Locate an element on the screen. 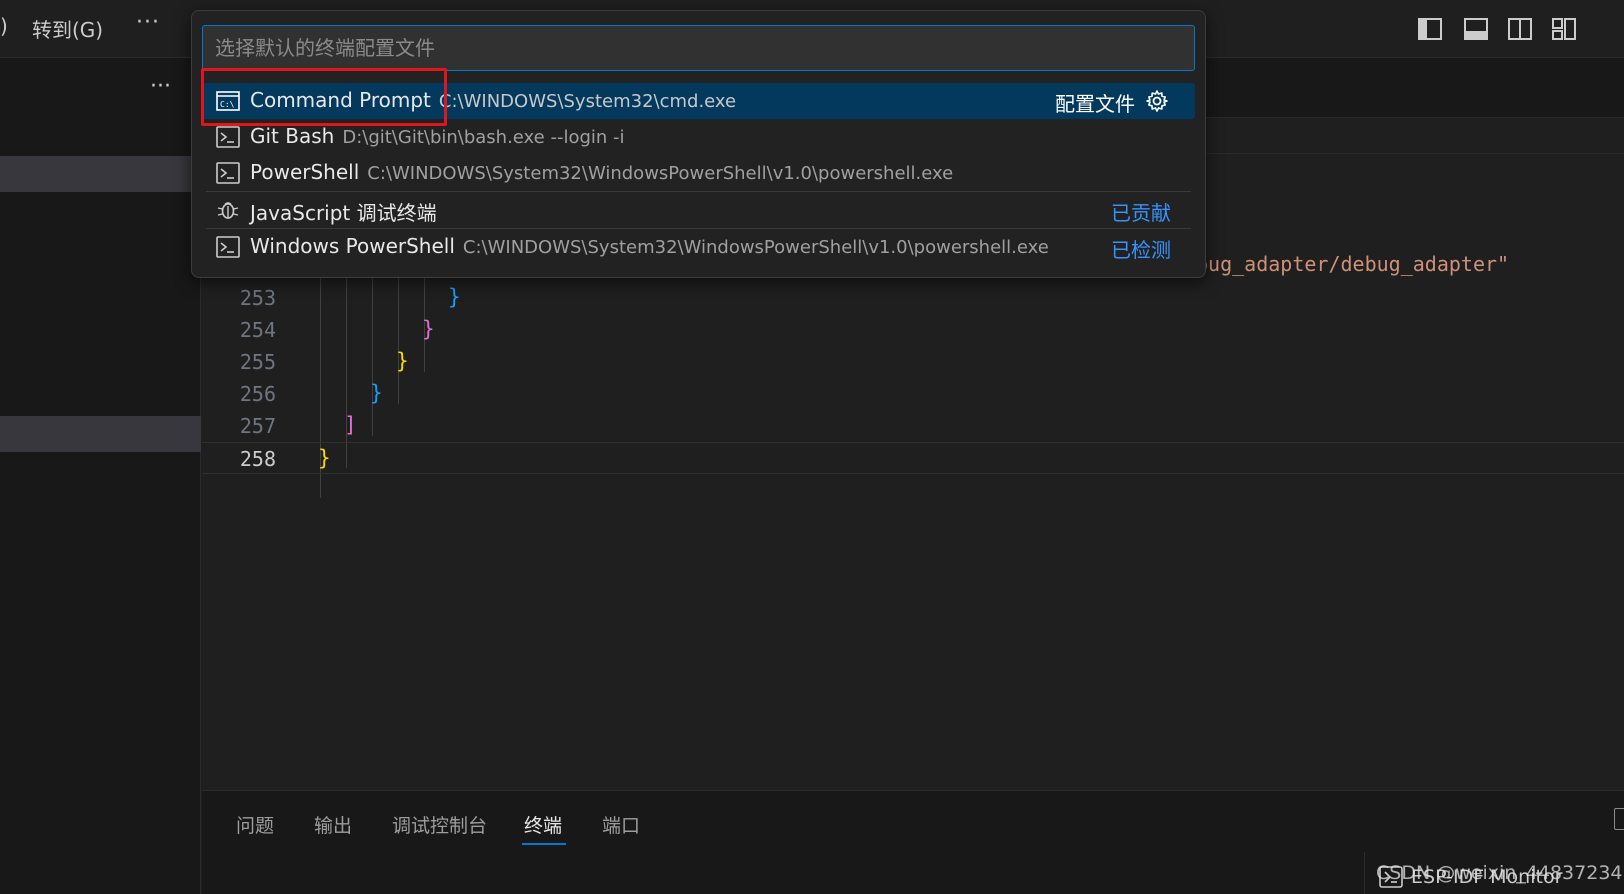 This screenshot has height=894, width=1624. quick-pick-item-description: C:\WINDOWS\System32\cmd.exe is located at coordinates (587, 101).